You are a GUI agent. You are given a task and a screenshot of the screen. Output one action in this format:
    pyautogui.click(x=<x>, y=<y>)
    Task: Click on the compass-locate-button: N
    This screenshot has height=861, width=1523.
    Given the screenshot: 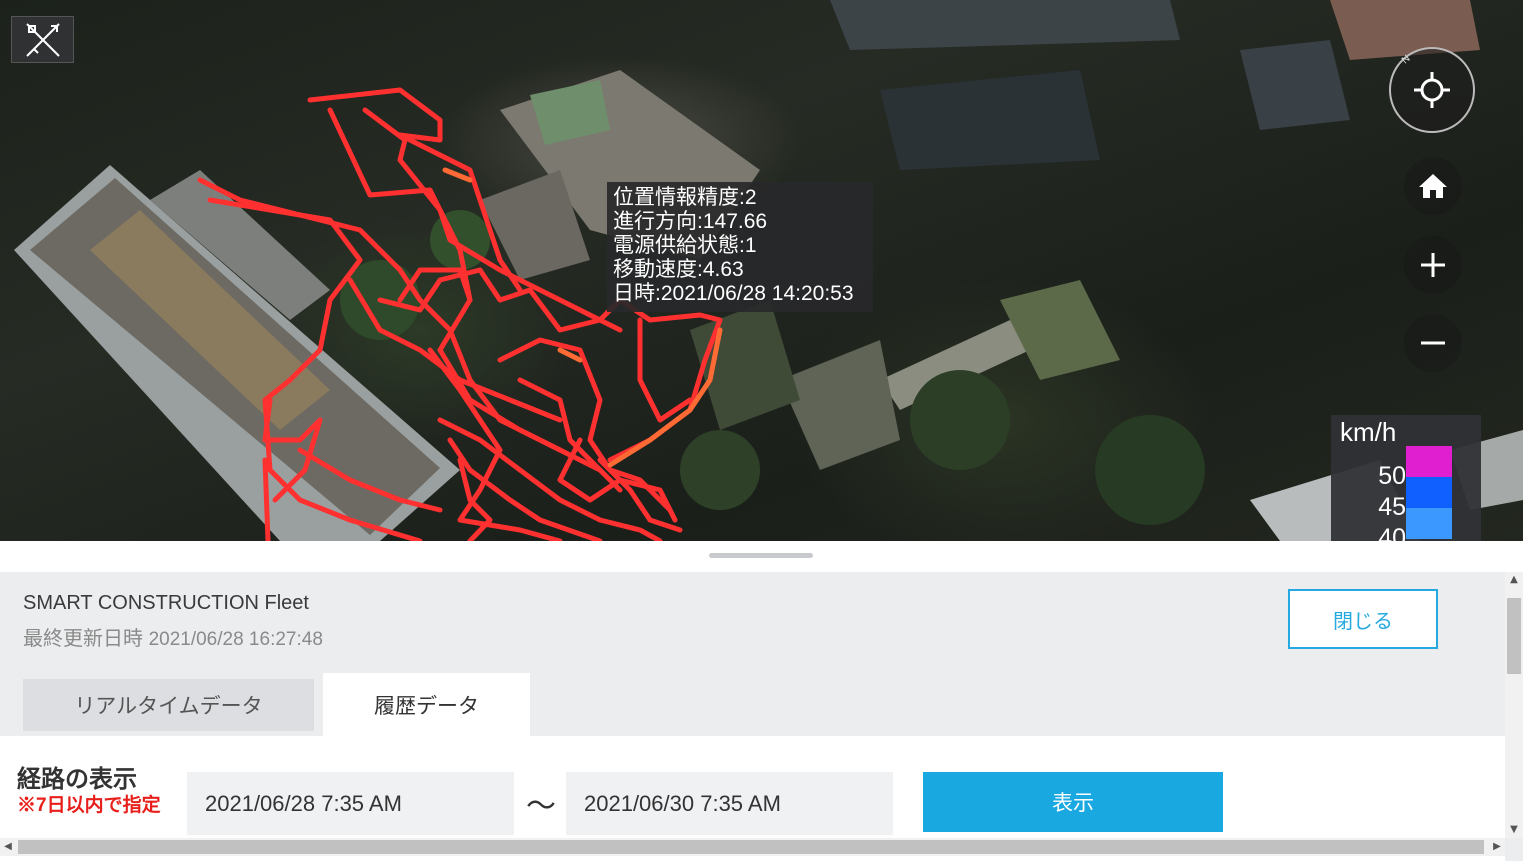 What is the action you would take?
    pyautogui.click(x=1432, y=90)
    